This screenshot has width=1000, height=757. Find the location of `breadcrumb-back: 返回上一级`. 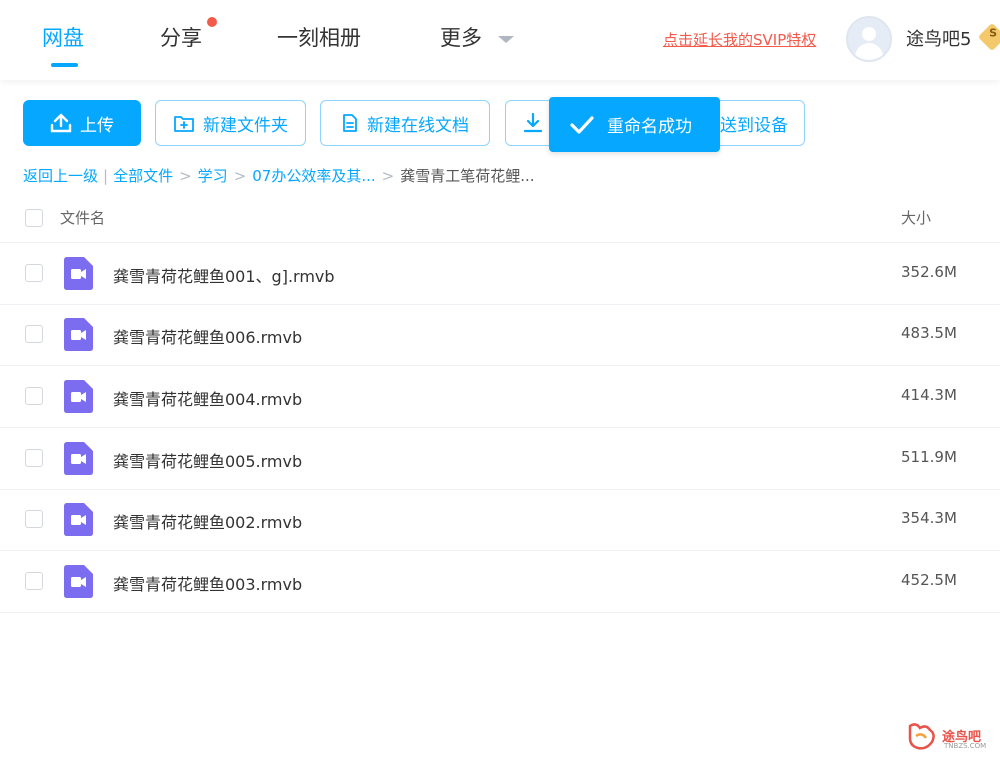

breadcrumb-back: 返回上一级 is located at coordinates (60, 175).